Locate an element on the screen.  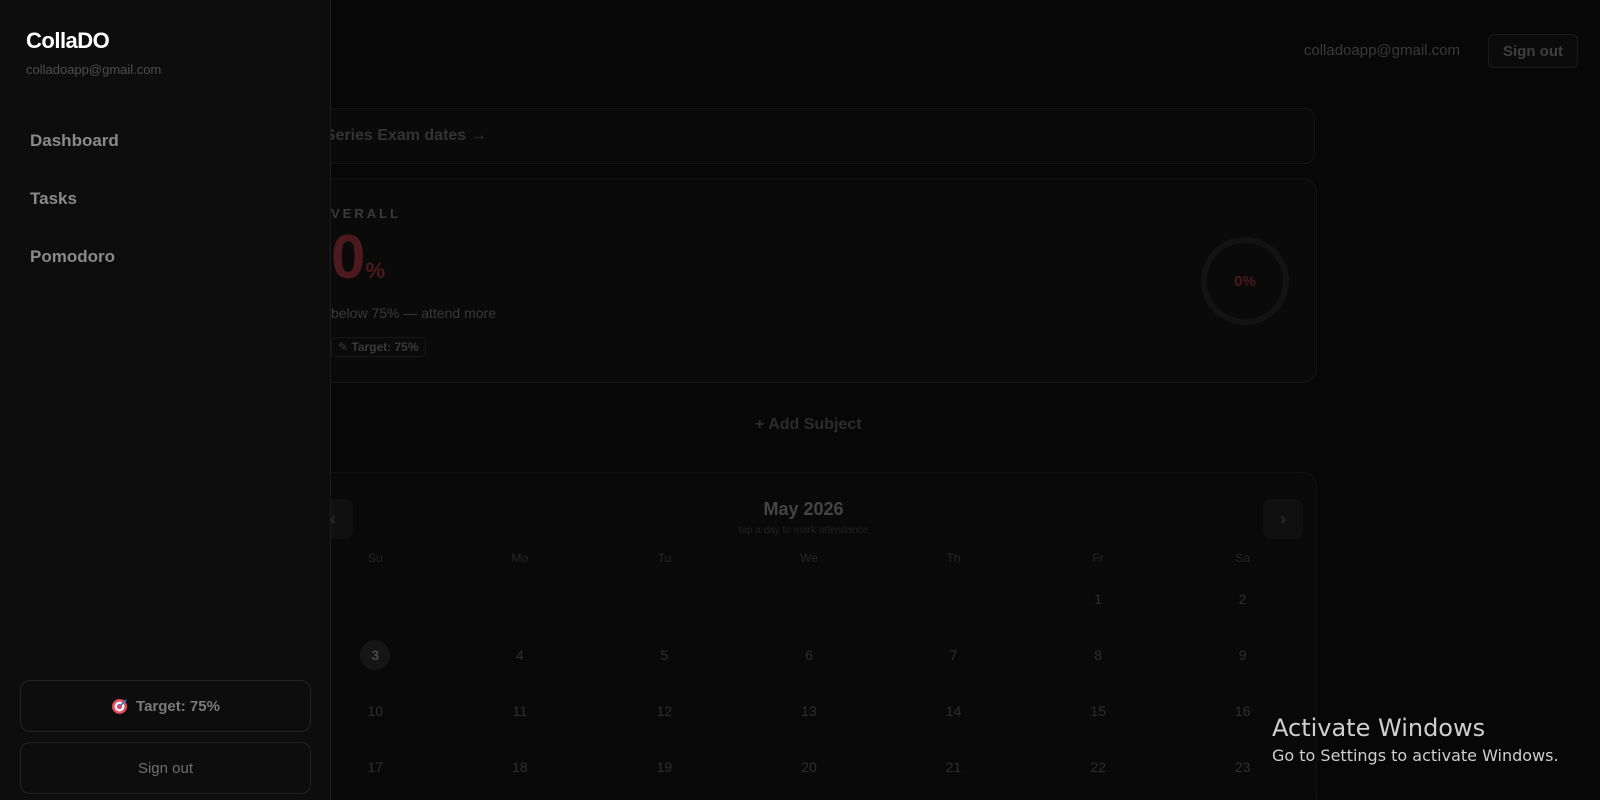
sidebar-item-pomodoro: Pomodoro is located at coordinates (74, 273).